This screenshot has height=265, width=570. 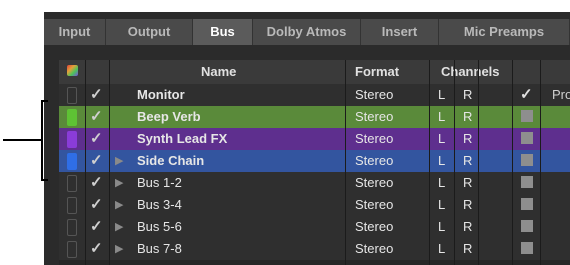 I want to click on table-row: ✓ Beep Verb Stereo L R, so click(x=314, y=117).